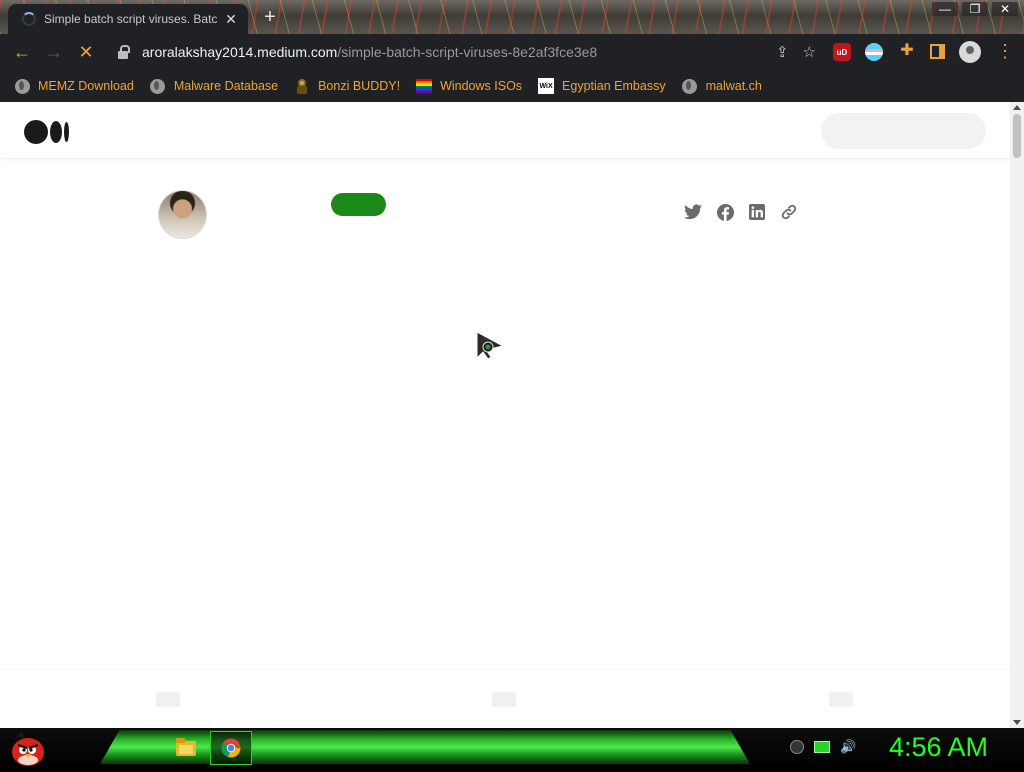 The height and width of the screenshot is (772, 1024). What do you see at coordinates (945, 9) in the screenshot?
I see `minimize-button: —` at bounding box center [945, 9].